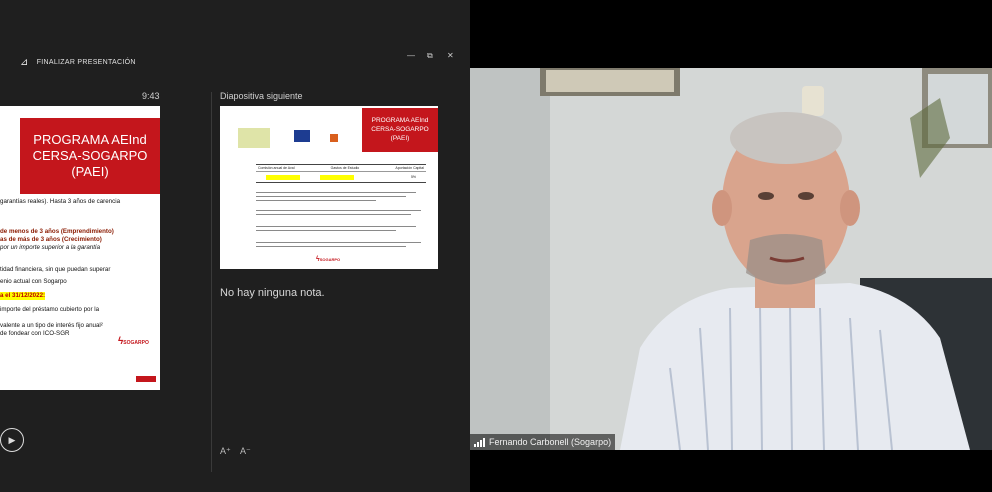 This screenshot has width=992, height=492. I want to click on presenter-toolbar: ⊿ FINALIZAR PRESENTACIÓN — ⧉ ✕, so click(235, 64).